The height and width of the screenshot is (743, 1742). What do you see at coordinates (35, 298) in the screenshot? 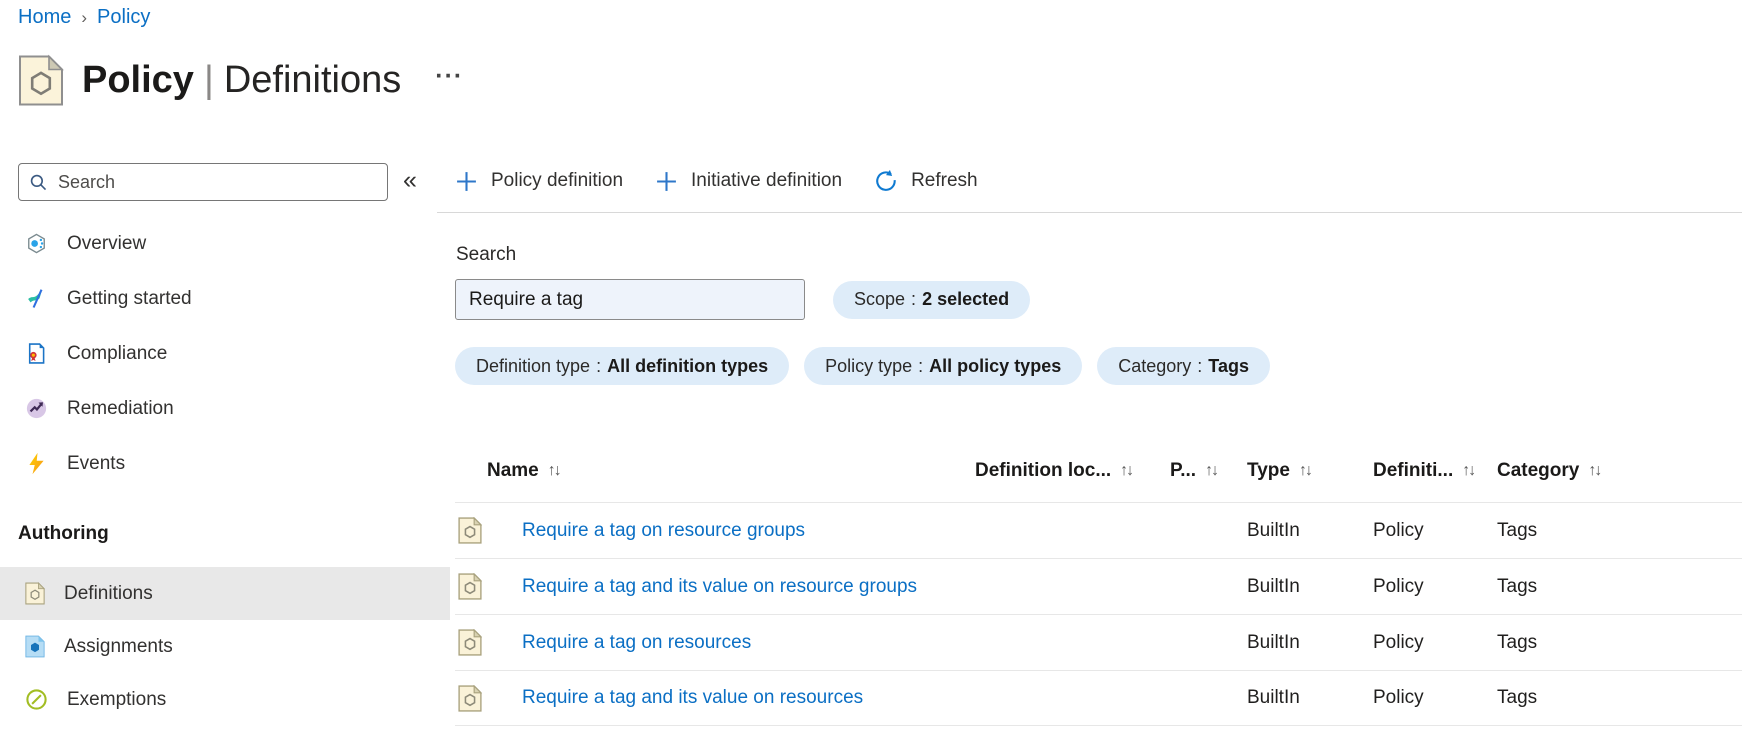
I see `getting-started-icon` at bounding box center [35, 298].